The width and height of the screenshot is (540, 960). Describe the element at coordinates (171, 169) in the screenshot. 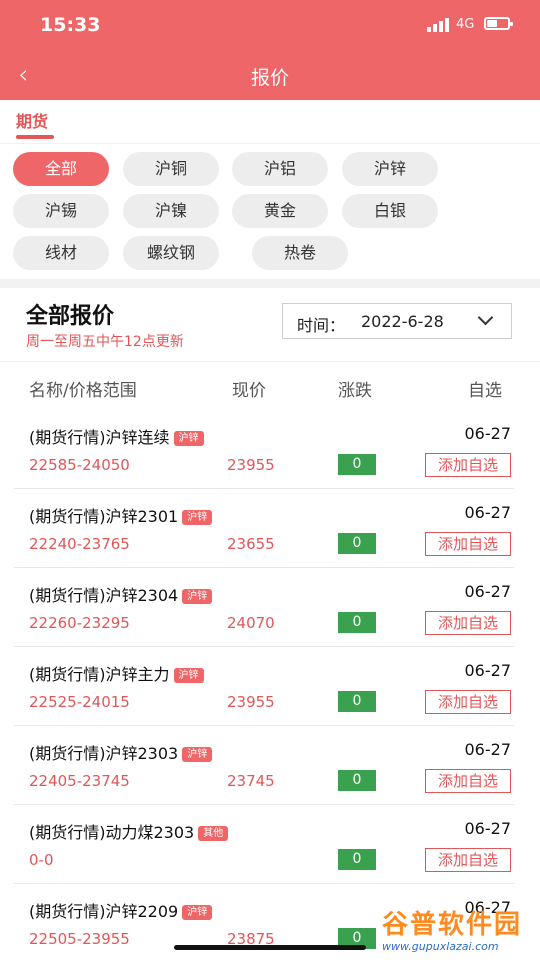

I see `filter-chip-copper: 沪铜` at that location.